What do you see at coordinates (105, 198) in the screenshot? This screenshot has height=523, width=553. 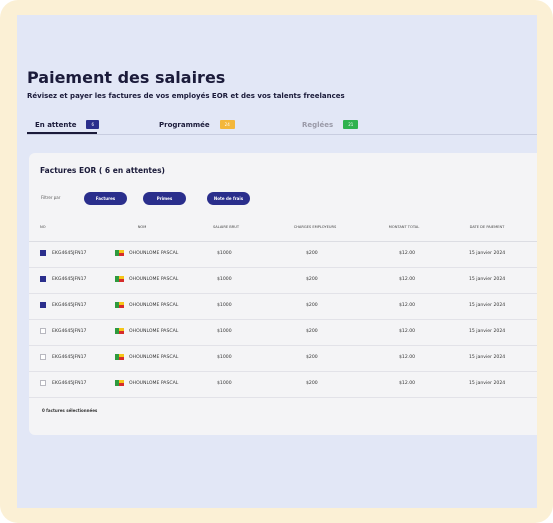 I see `filter-factures-button: Factures` at bounding box center [105, 198].